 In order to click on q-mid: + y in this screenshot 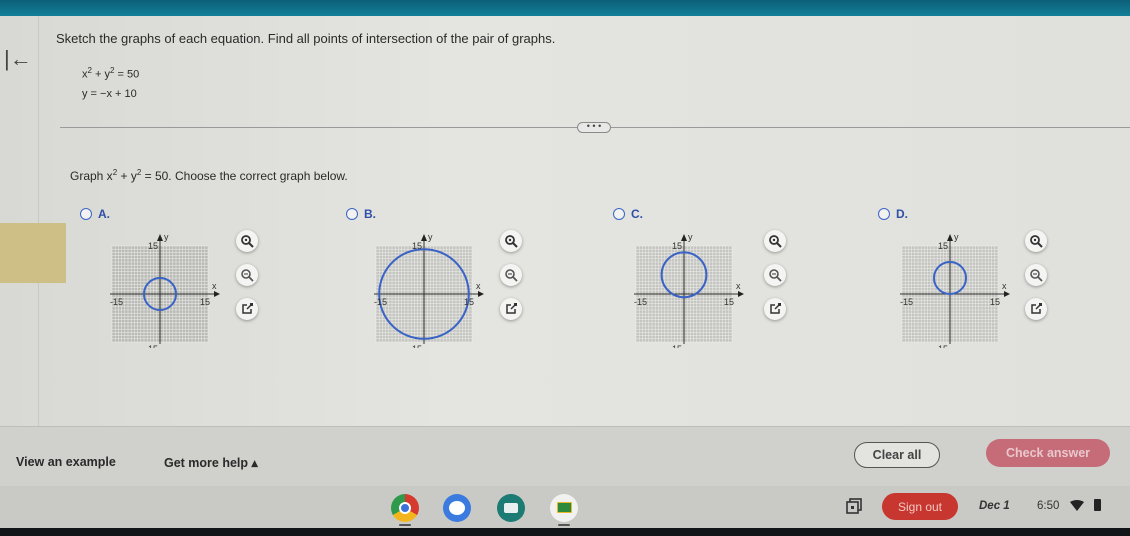, I will do `click(127, 176)`.